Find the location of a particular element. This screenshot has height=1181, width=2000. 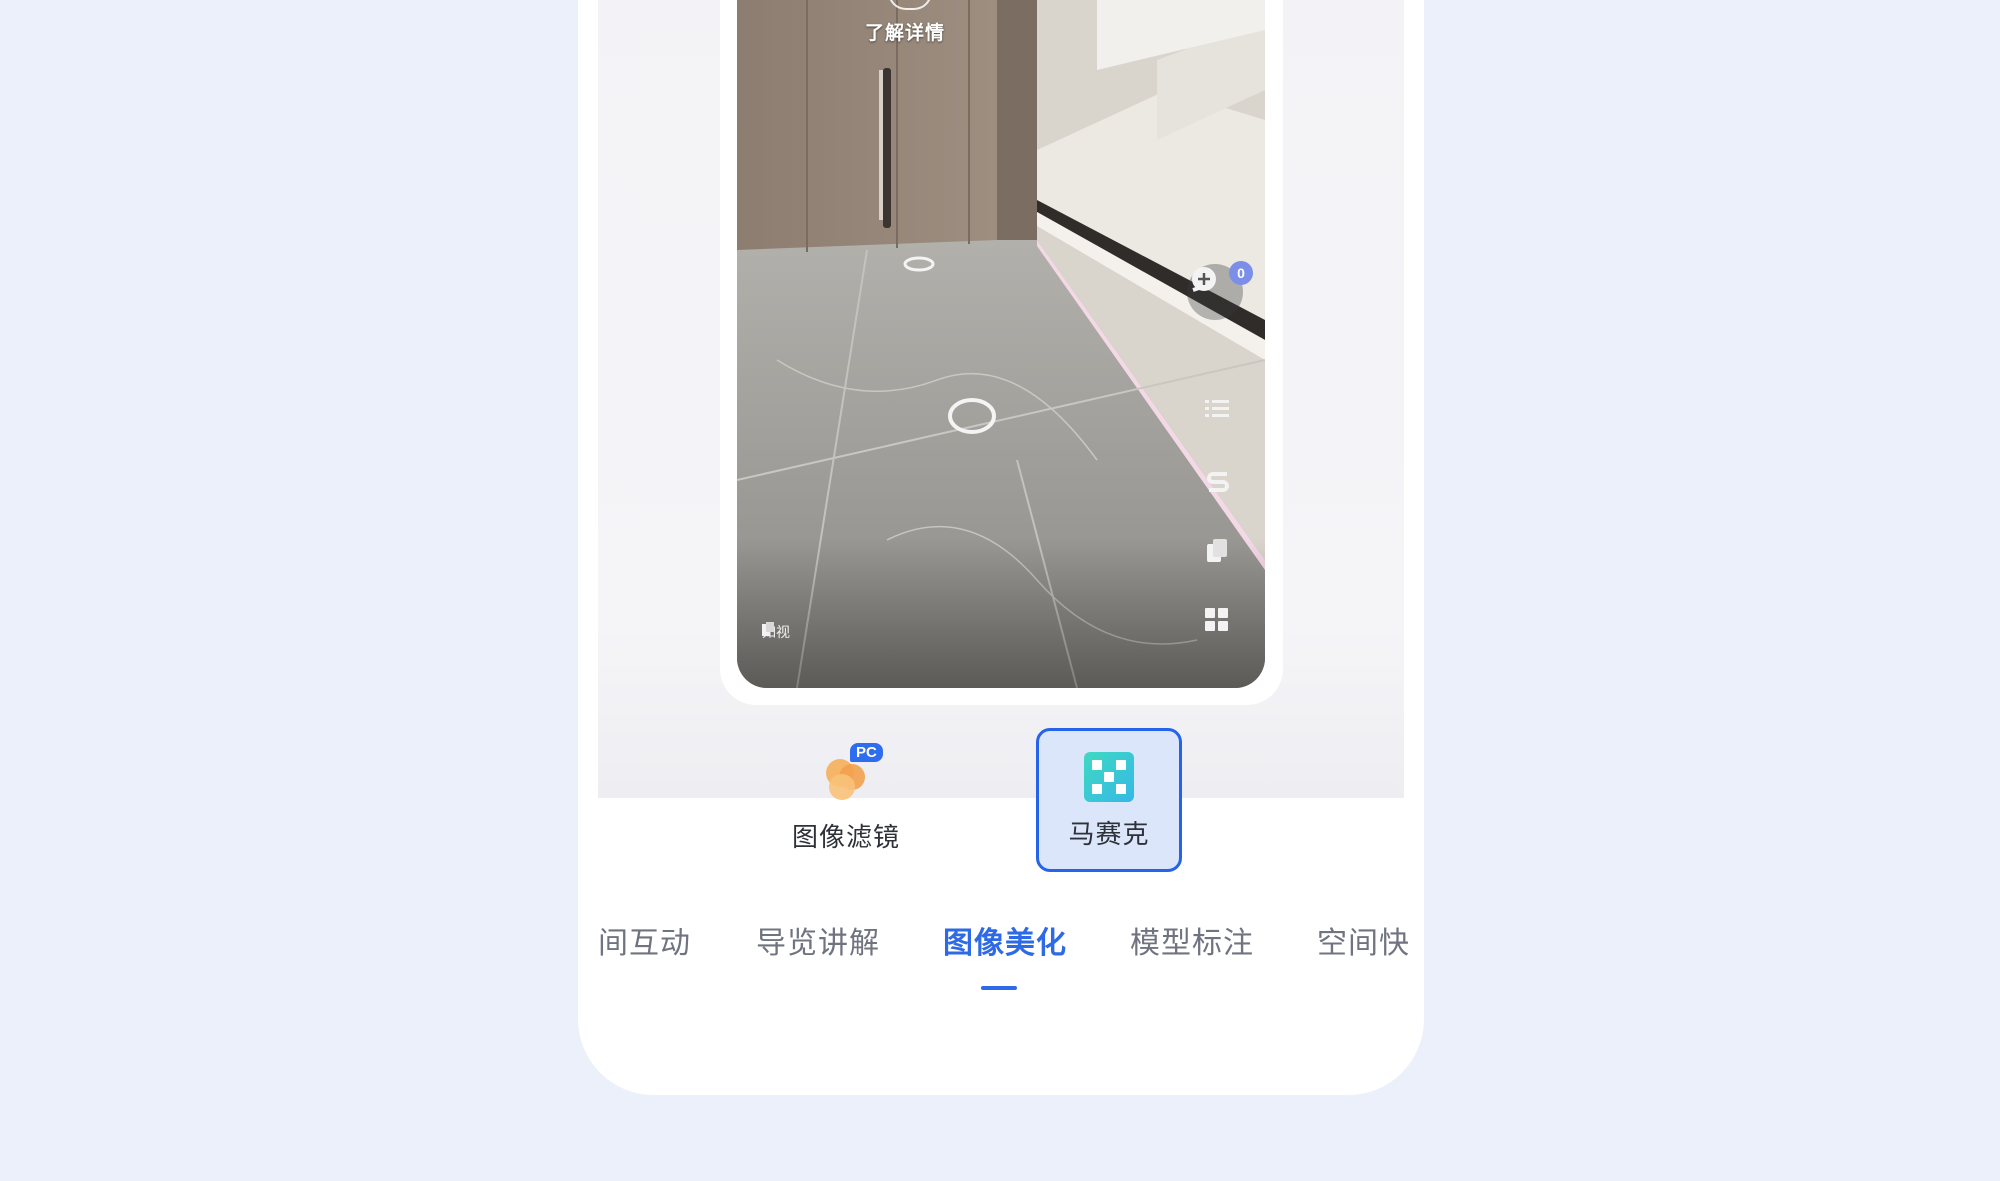

comment-add-icon is located at coordinates (1204, 279).